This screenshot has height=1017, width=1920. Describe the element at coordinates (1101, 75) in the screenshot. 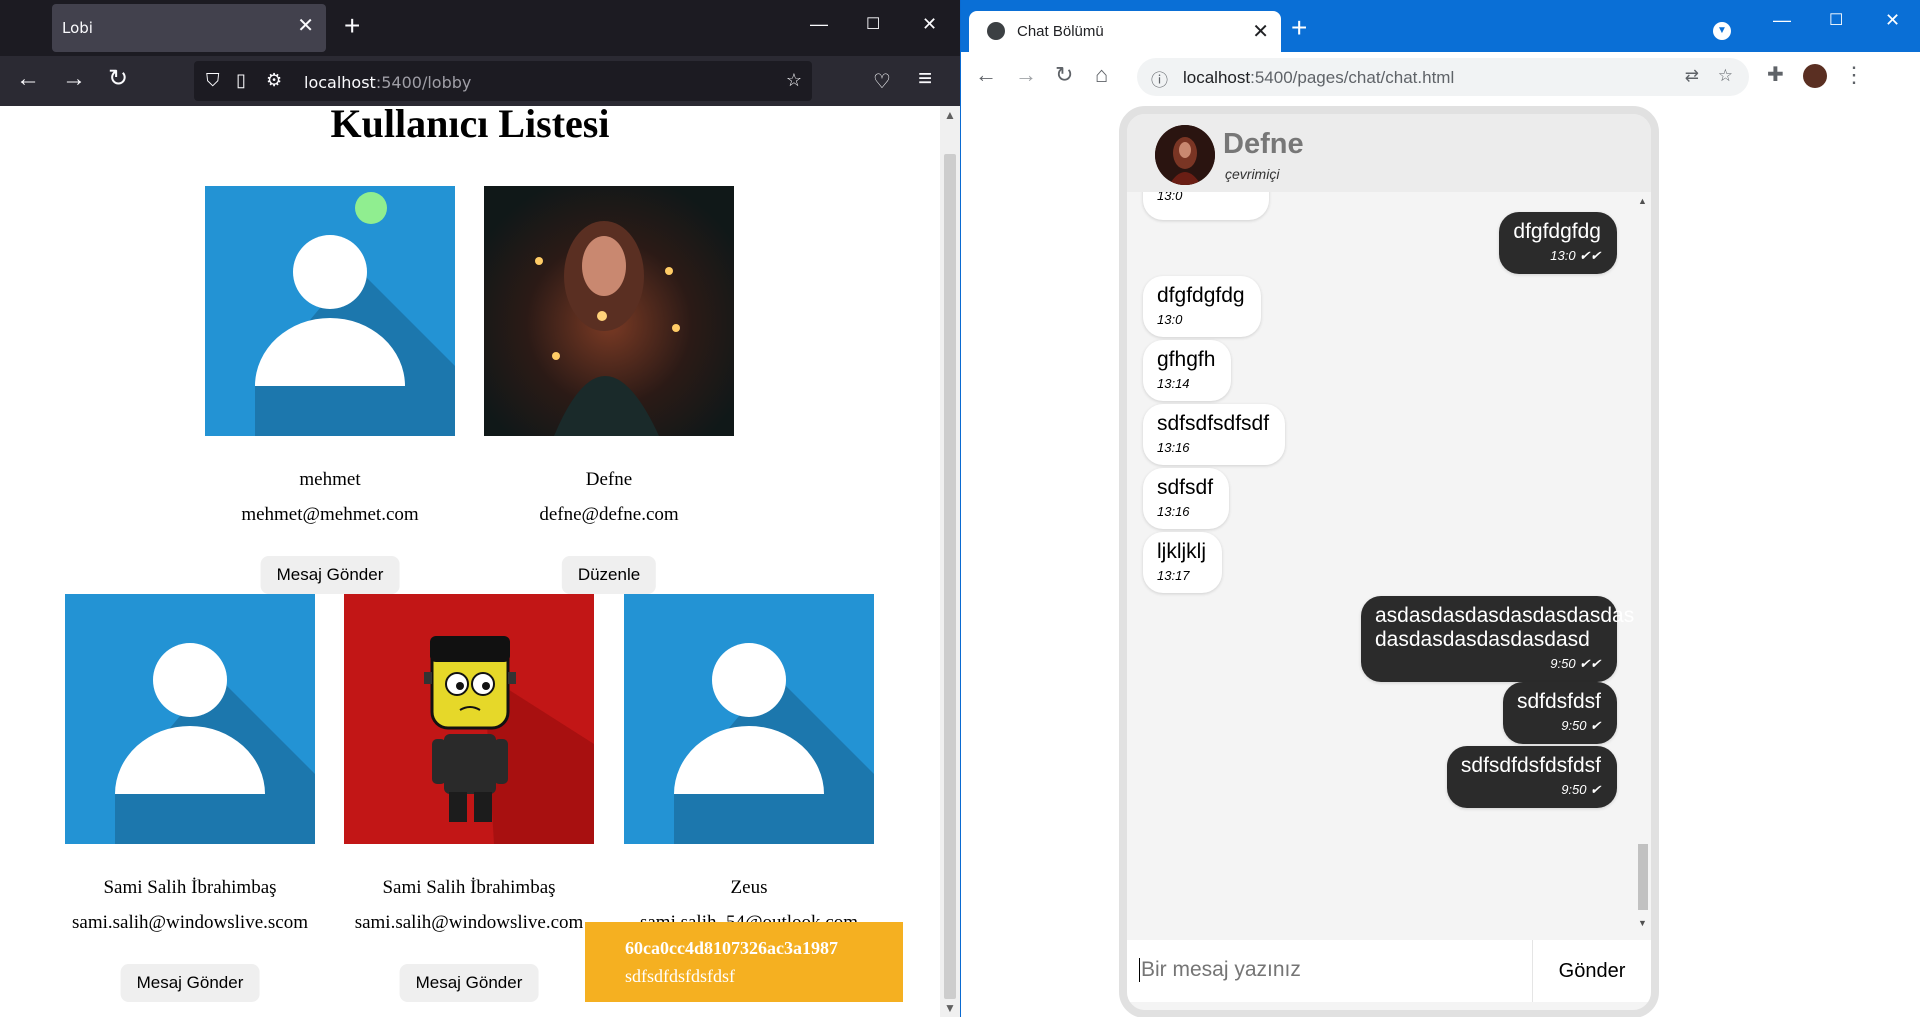

I see `home-icon: ⌂` at that location.